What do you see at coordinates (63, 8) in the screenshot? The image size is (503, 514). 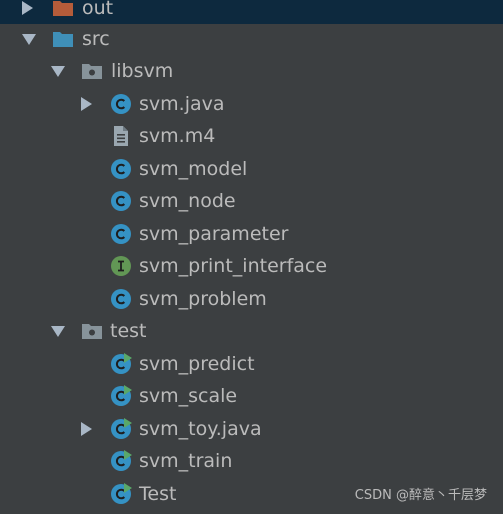 I see `excluded-folder-icon` at bounding box center [63, 8].